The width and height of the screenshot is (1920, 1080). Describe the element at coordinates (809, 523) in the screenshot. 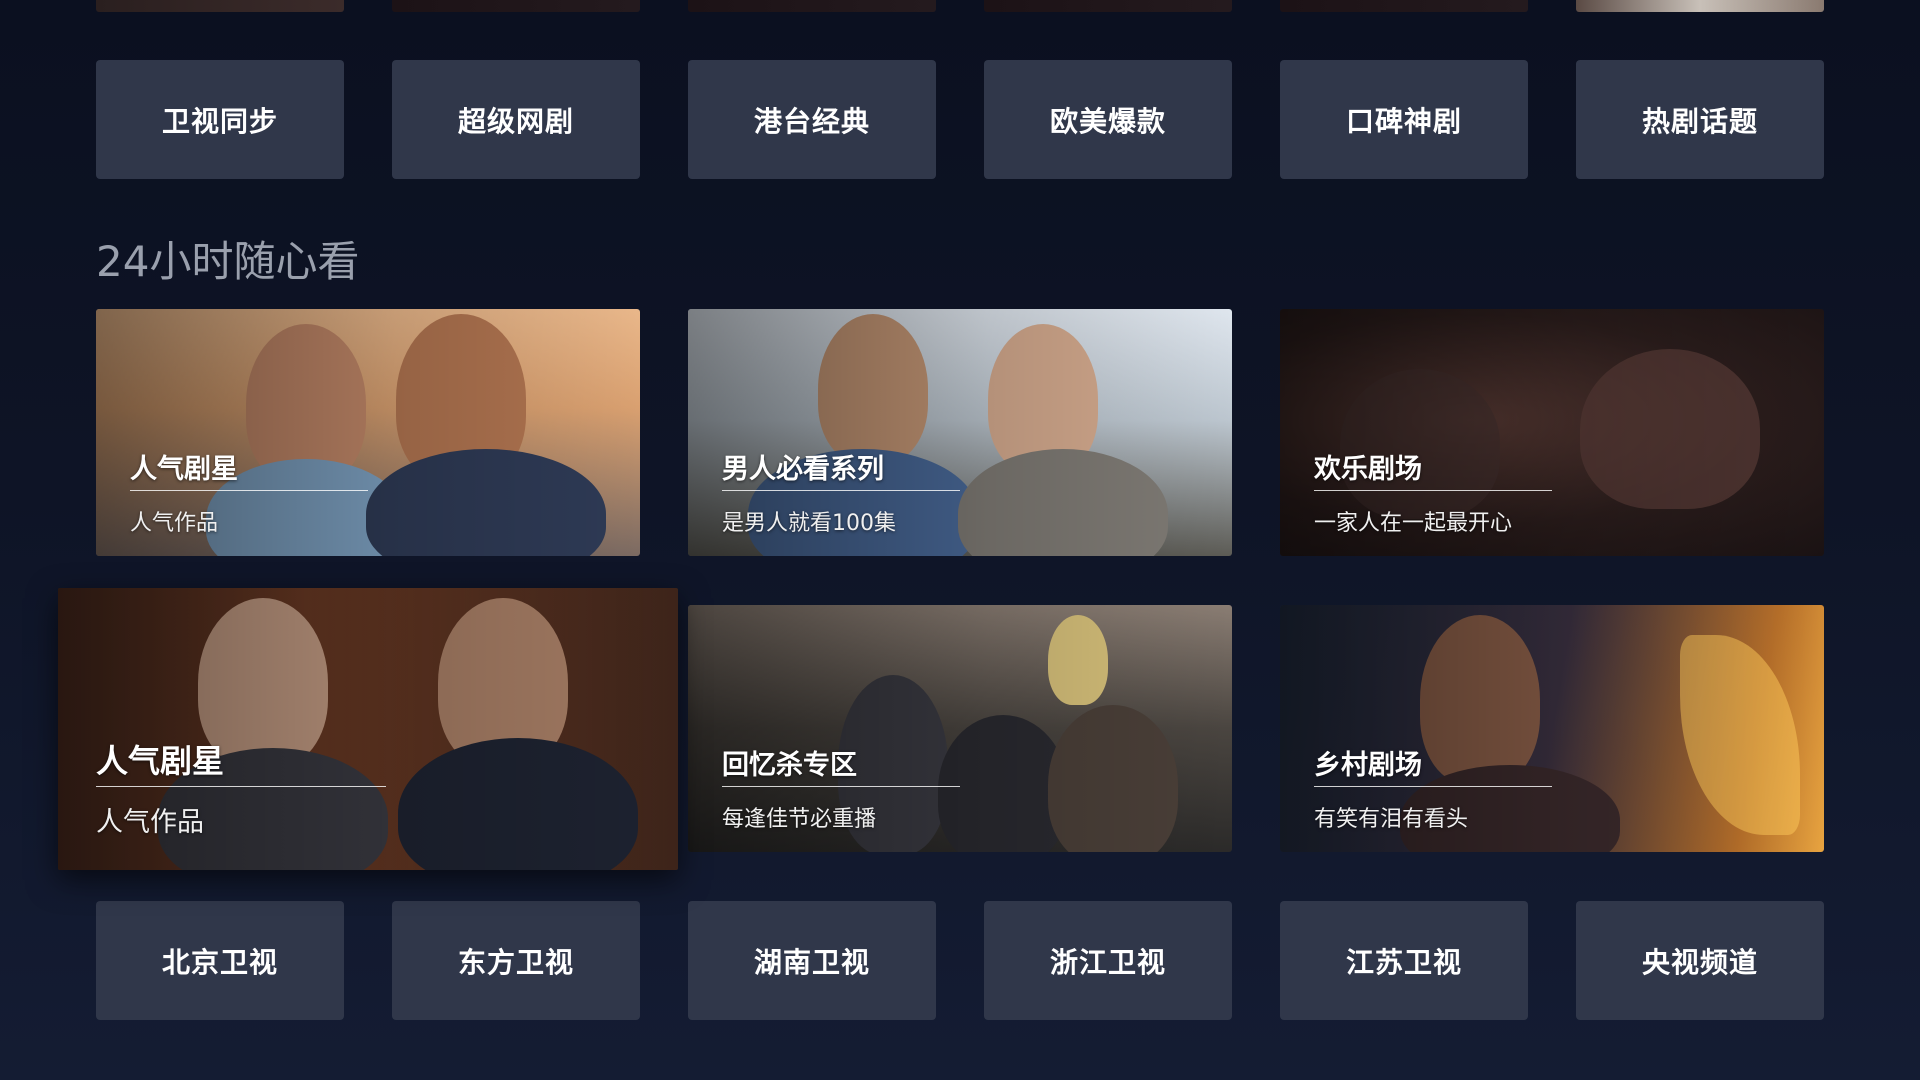

I see `card-subtitle: 是男人就看100集` at that location.